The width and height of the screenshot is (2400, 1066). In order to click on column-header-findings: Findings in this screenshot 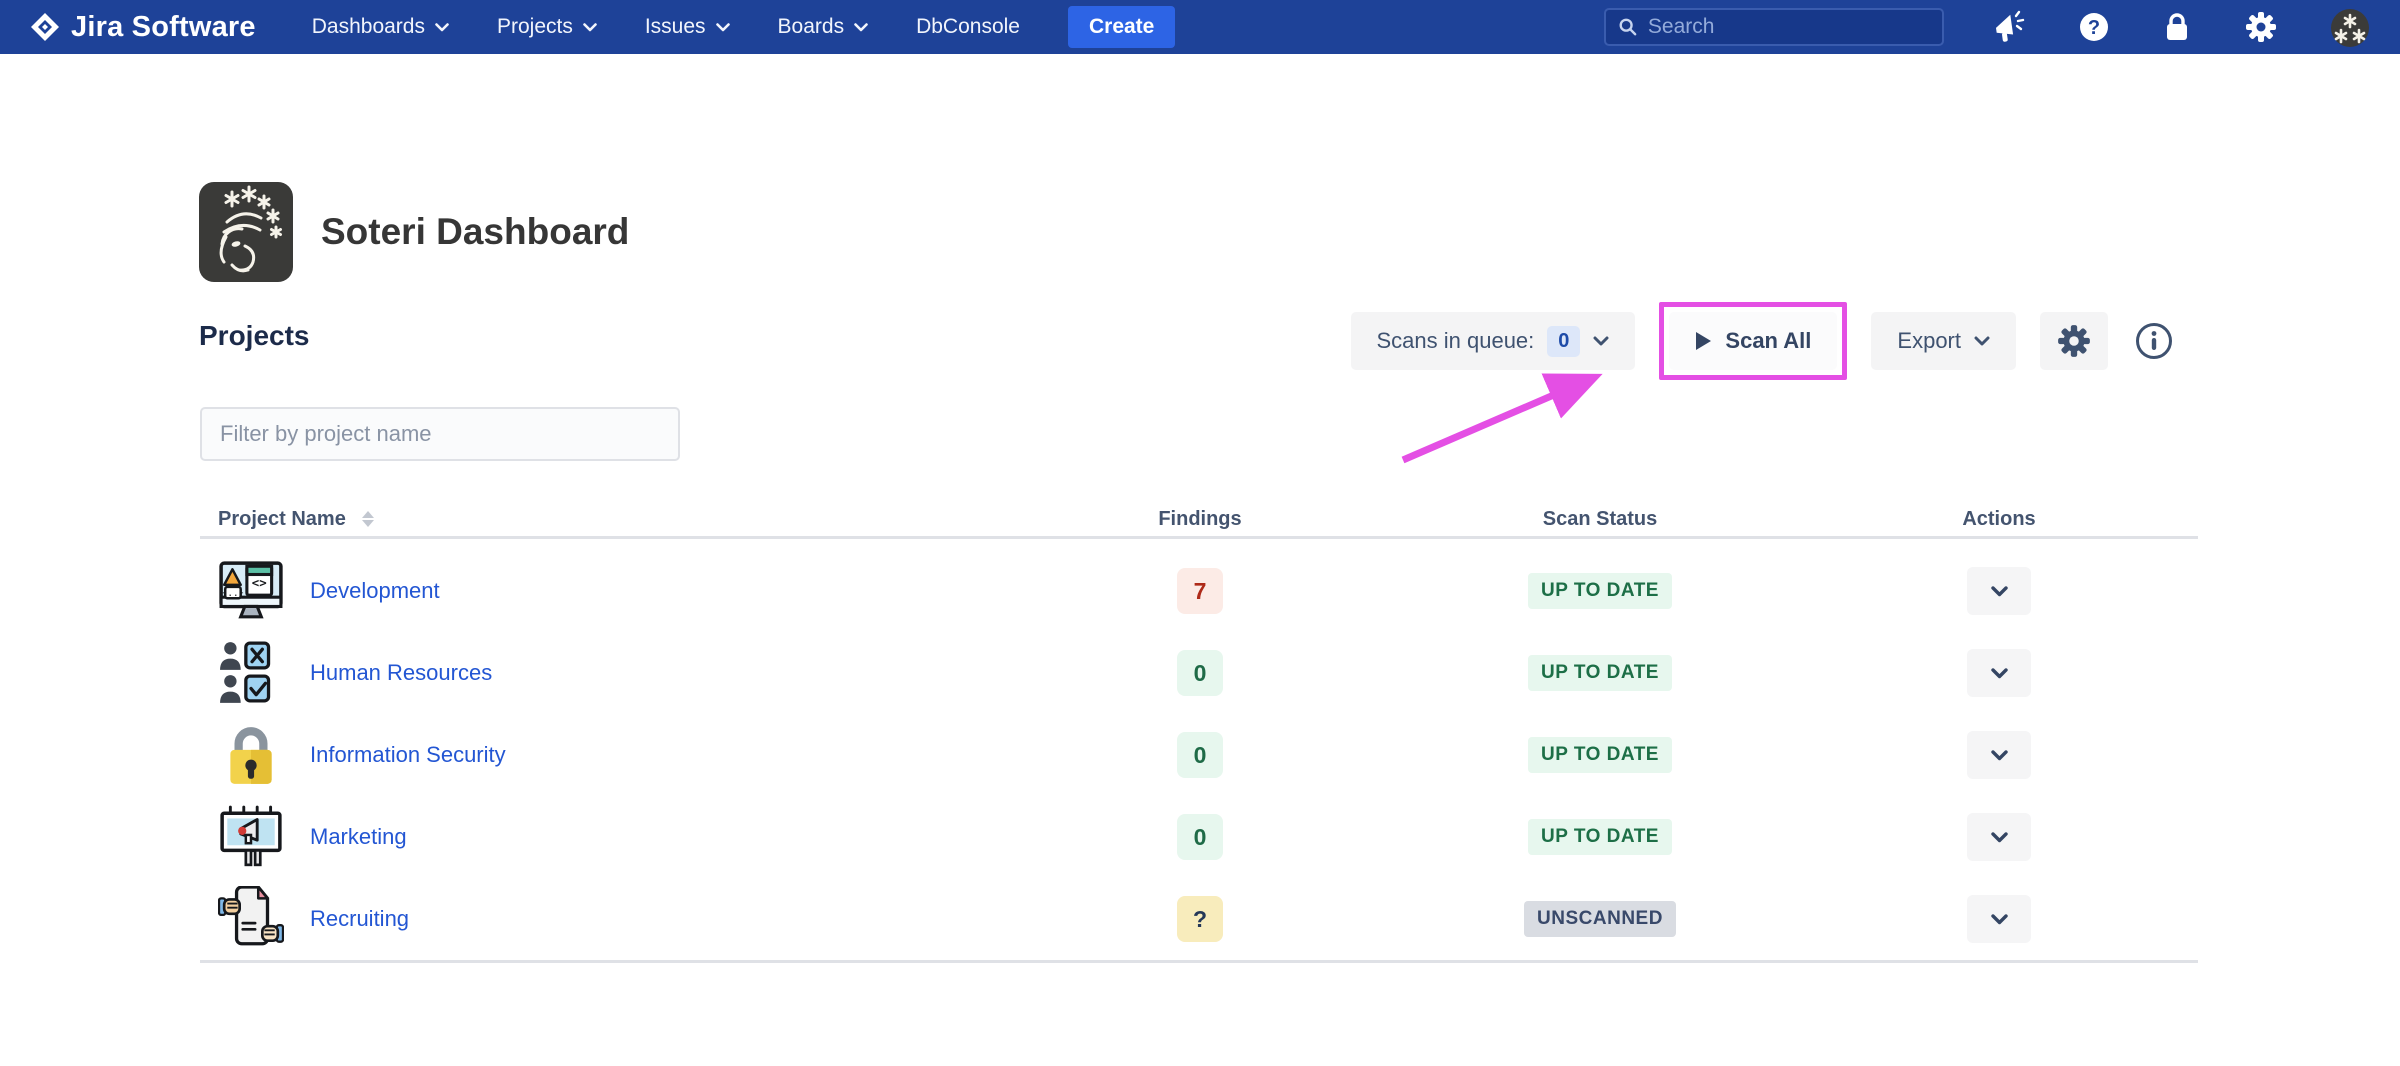, I will do `click(1200, 518)`.